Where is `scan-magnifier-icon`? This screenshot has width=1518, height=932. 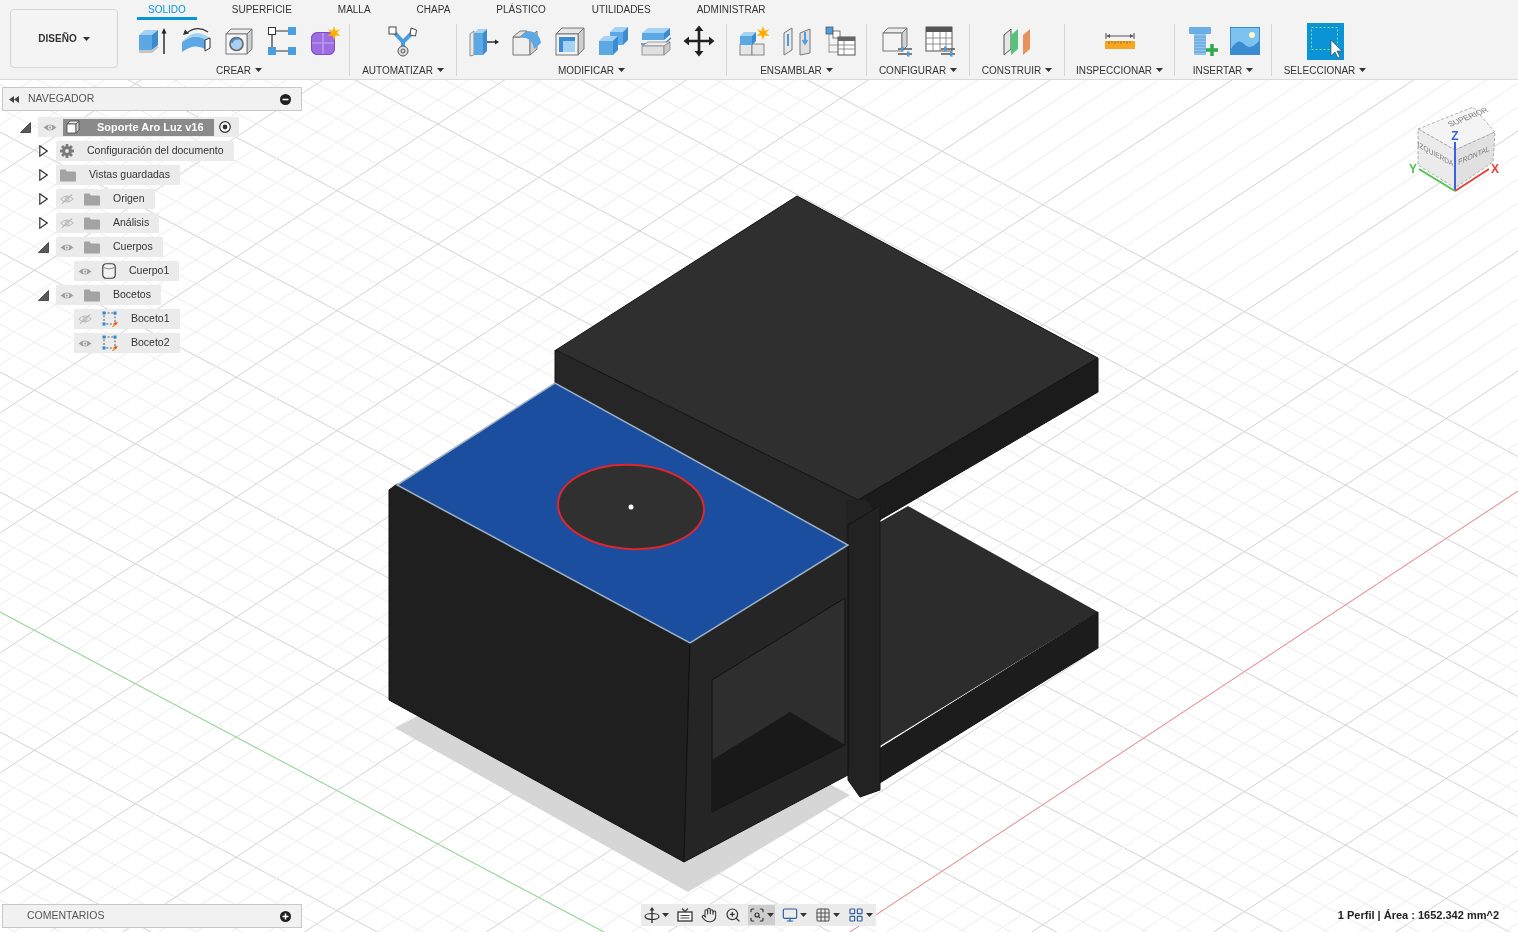 scan-magnifier-icon is located at coordinates (757, 915).